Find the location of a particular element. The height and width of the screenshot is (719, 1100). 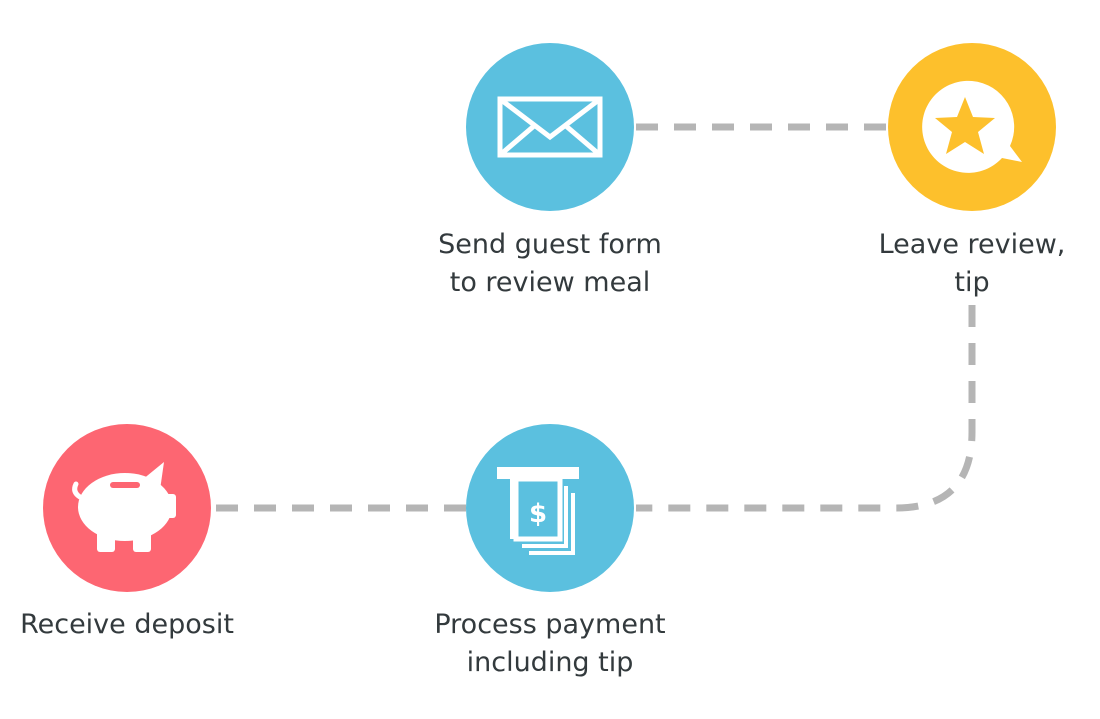

step-process-payment: $ is located at coordinates (550, 508).